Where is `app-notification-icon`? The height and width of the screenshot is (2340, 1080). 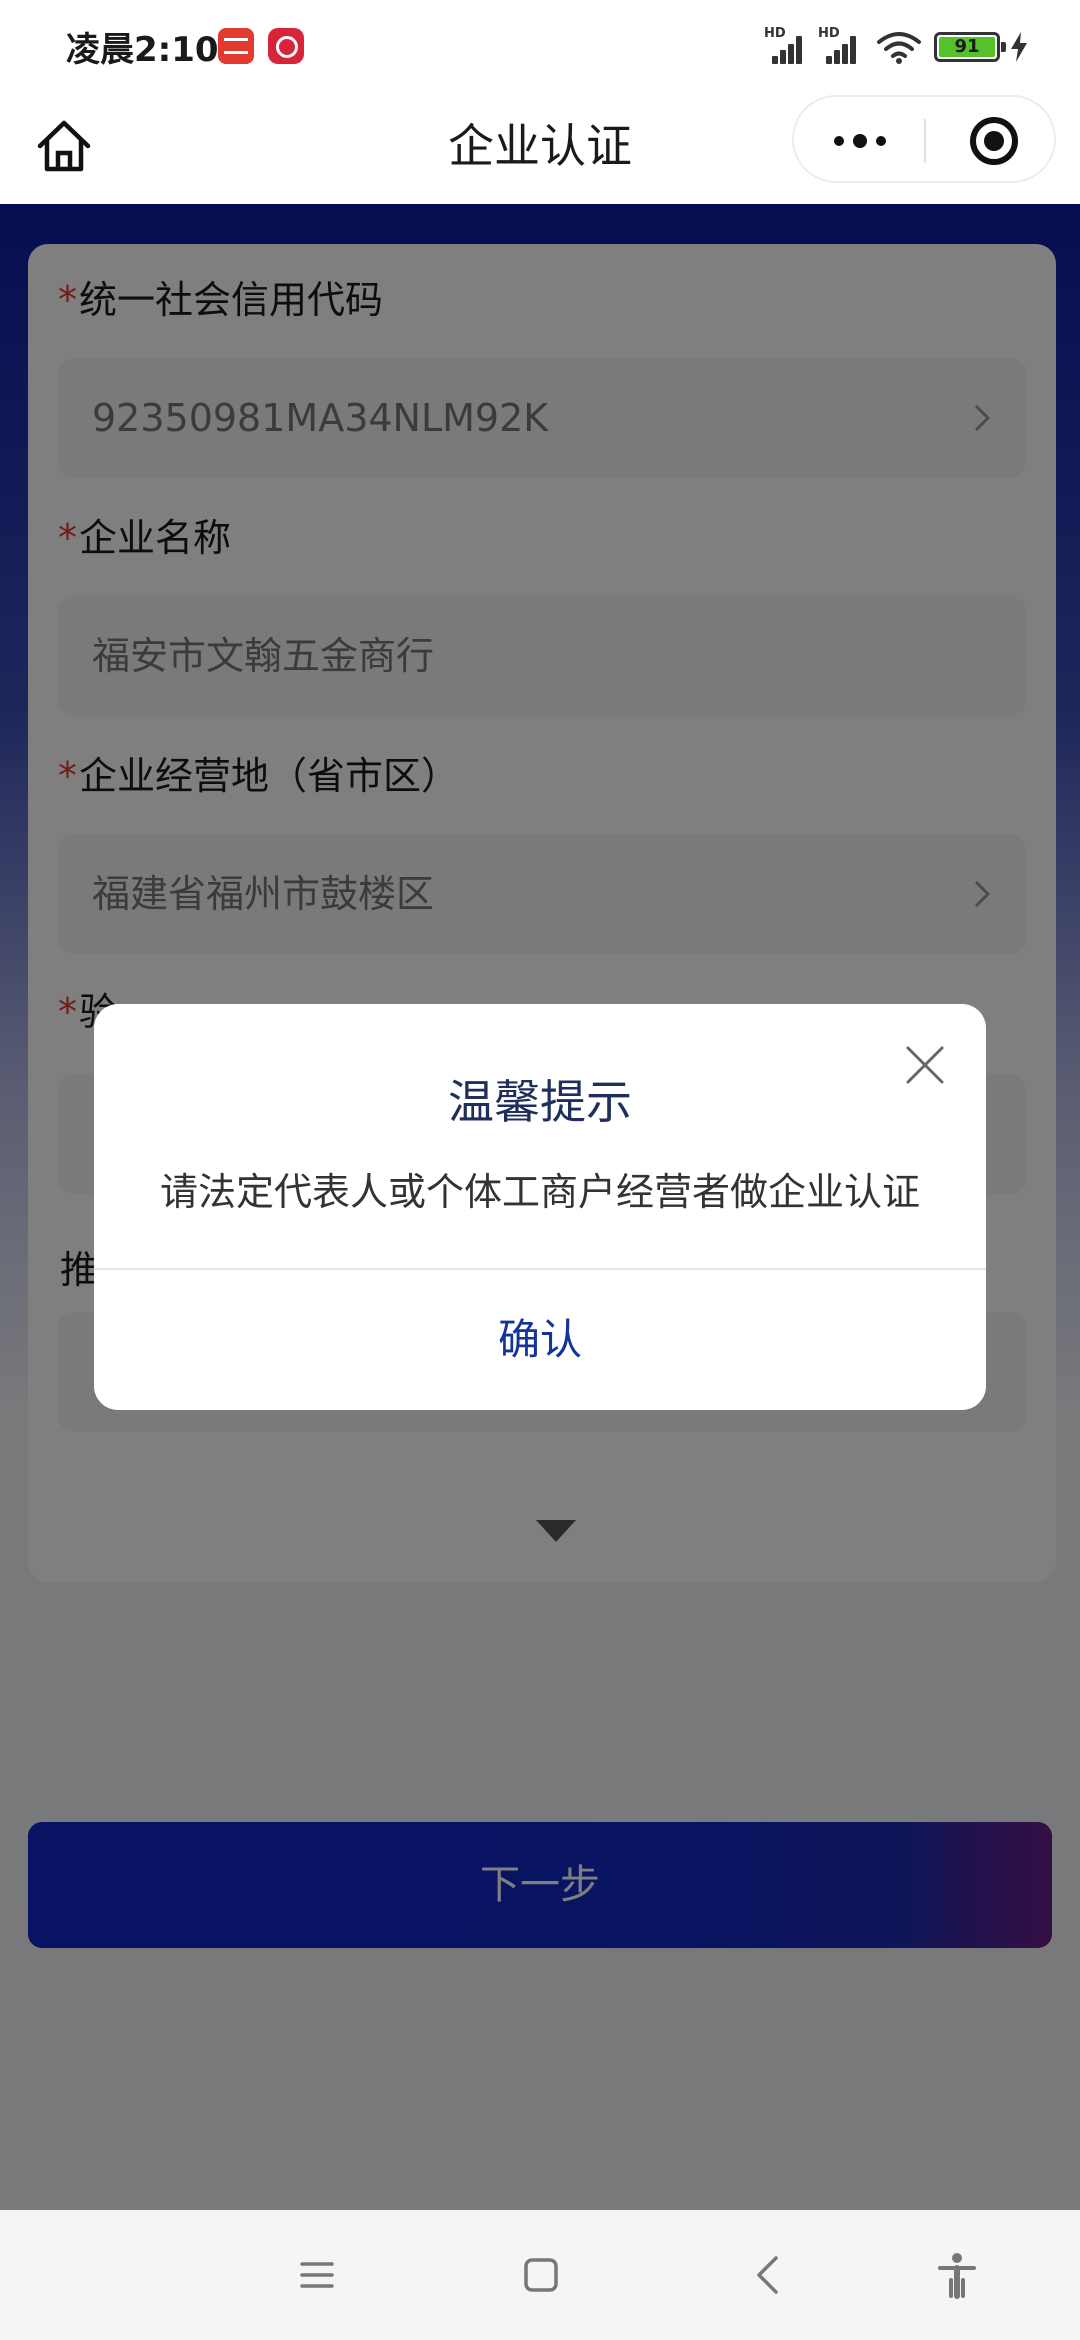
app-notification-icon is located at coordinates (236, 46).